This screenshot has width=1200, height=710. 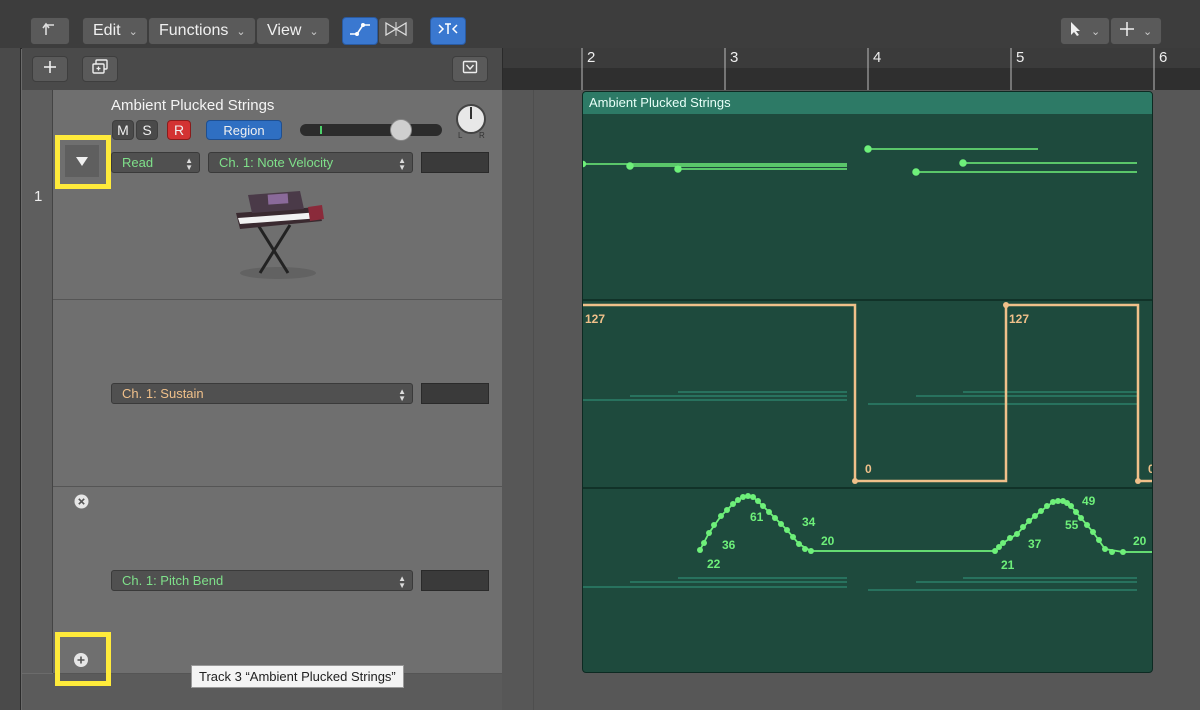 What do you see at coordinates (107, 30) in the screenshot?
I see `menu-edit-label: Edit` at bounding box center [107, 30].